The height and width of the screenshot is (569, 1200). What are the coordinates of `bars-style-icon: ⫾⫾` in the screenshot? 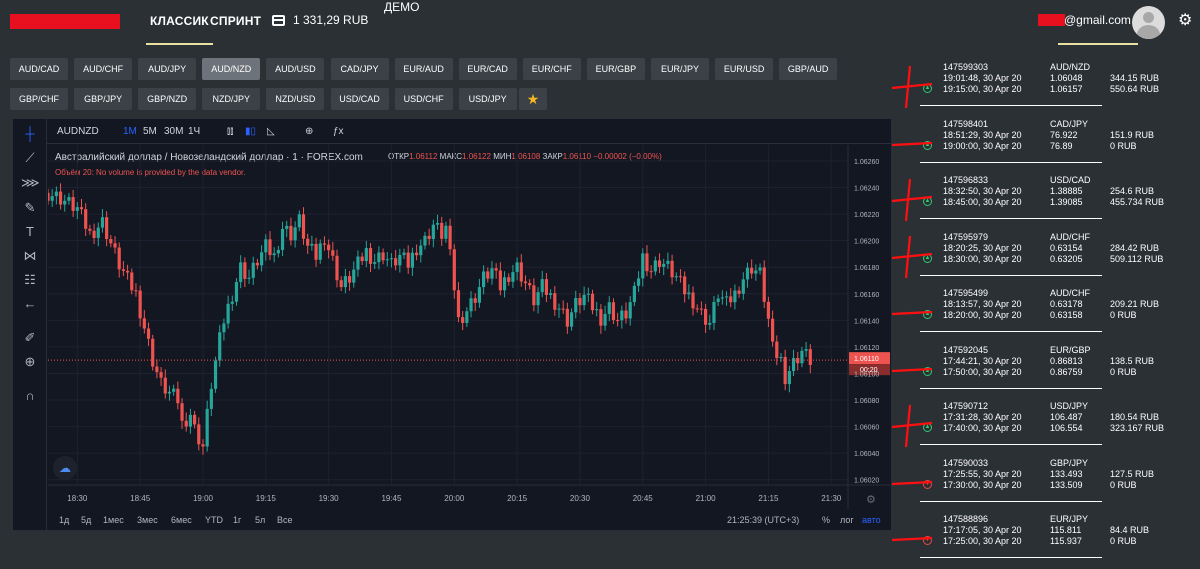 It's located at (230, 131).